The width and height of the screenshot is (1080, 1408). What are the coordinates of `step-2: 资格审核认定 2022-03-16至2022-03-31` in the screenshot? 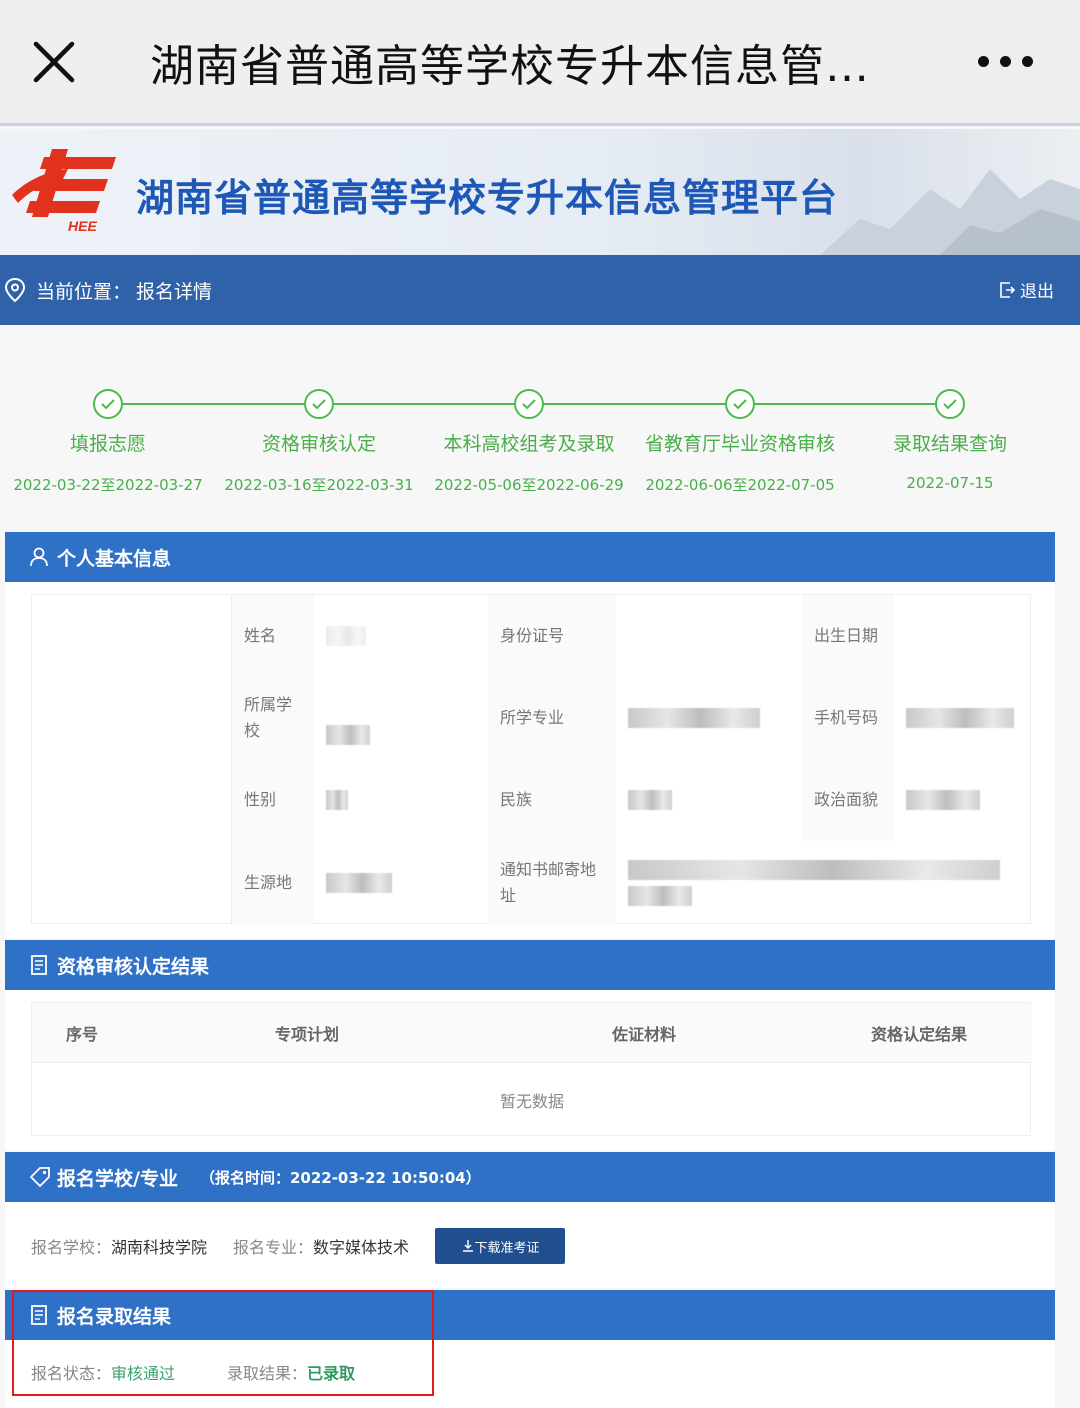 It's located at (319, 442).